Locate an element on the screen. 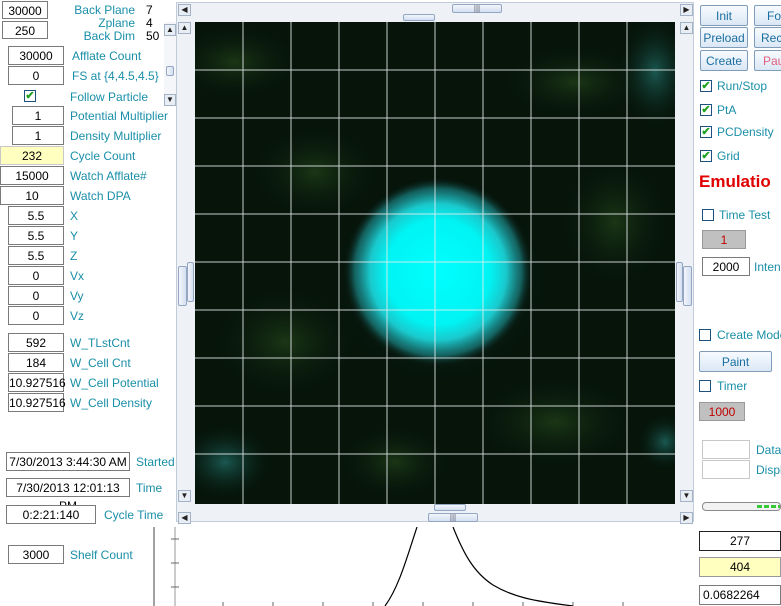 The image size is (781, 606). watch-dpa-field: 10 is located at coordinates (32, 195).